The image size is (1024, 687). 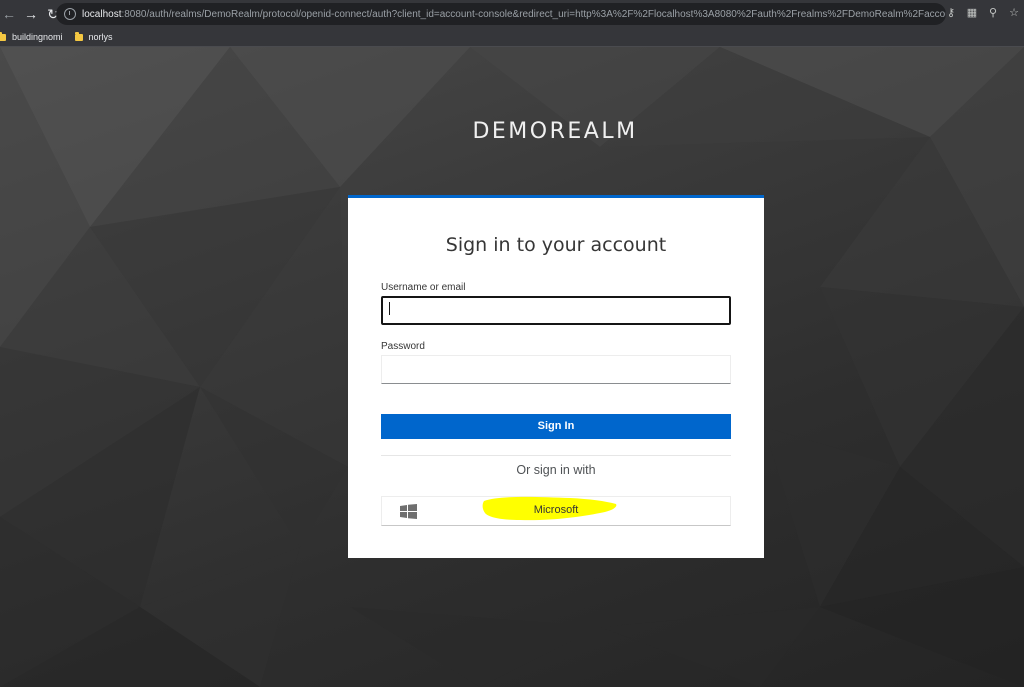 What do you see at coordinates (423, 287) in the screenshot?
I see `username-label: Username or email` at bounding box center [423, 287].